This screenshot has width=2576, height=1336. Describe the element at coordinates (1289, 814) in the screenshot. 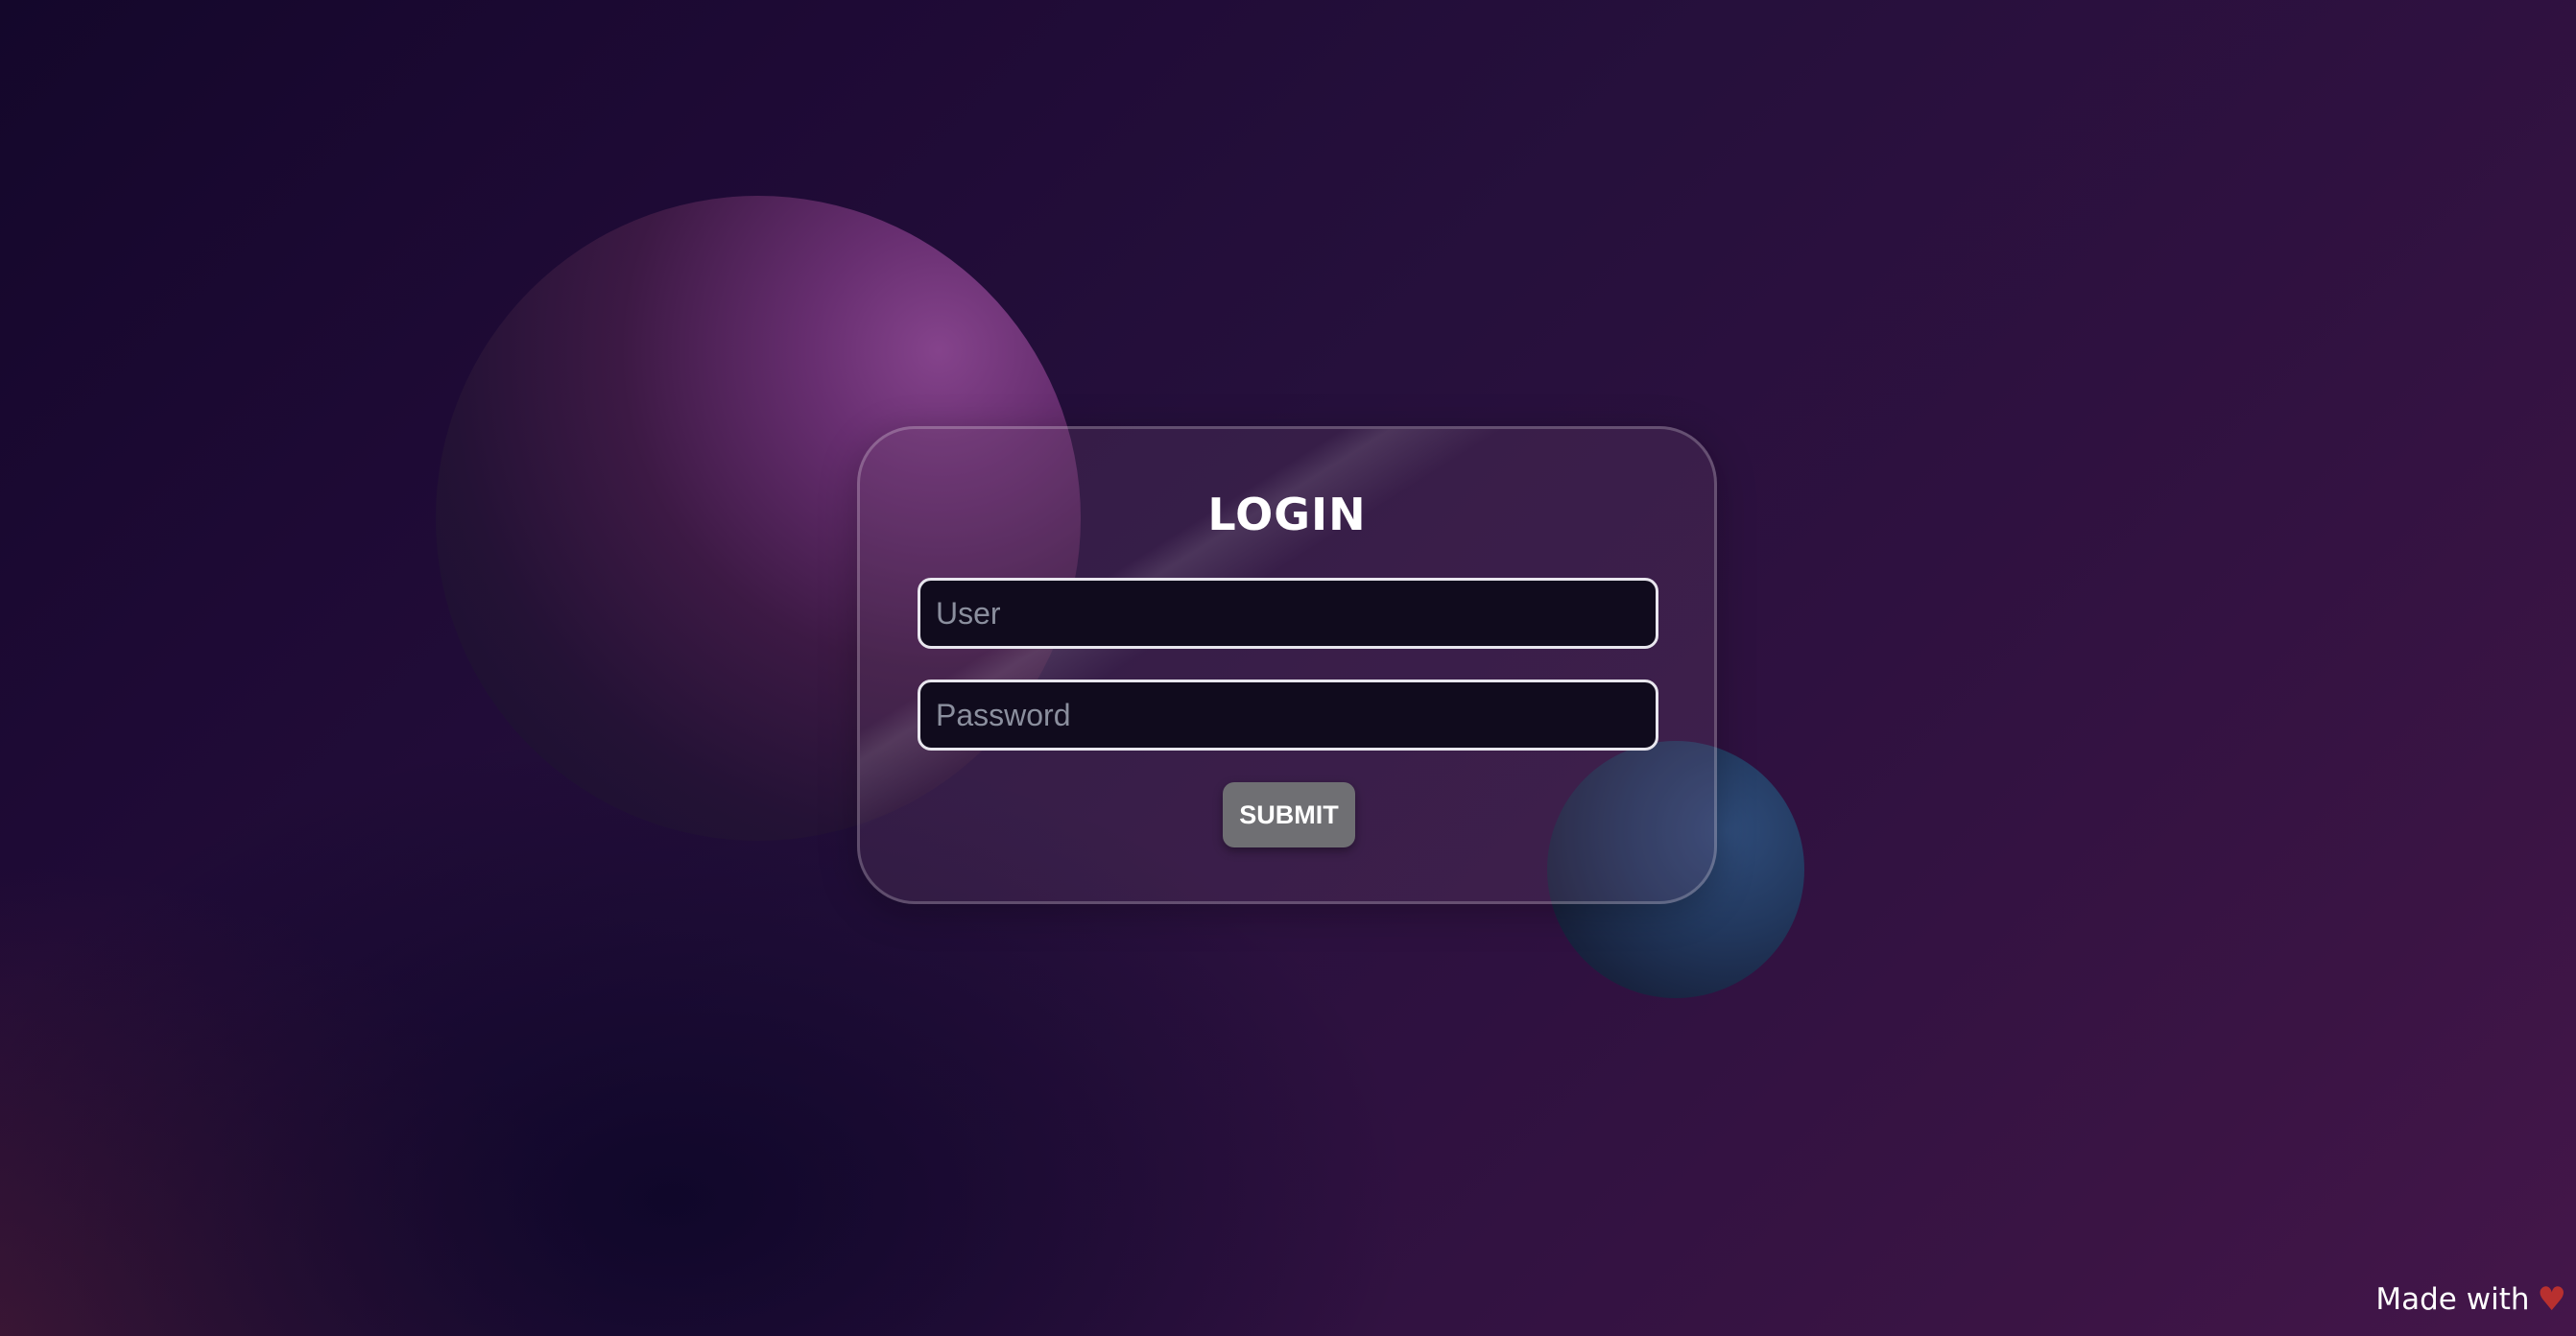

I see `submit-button: SUBMIT` at that location.